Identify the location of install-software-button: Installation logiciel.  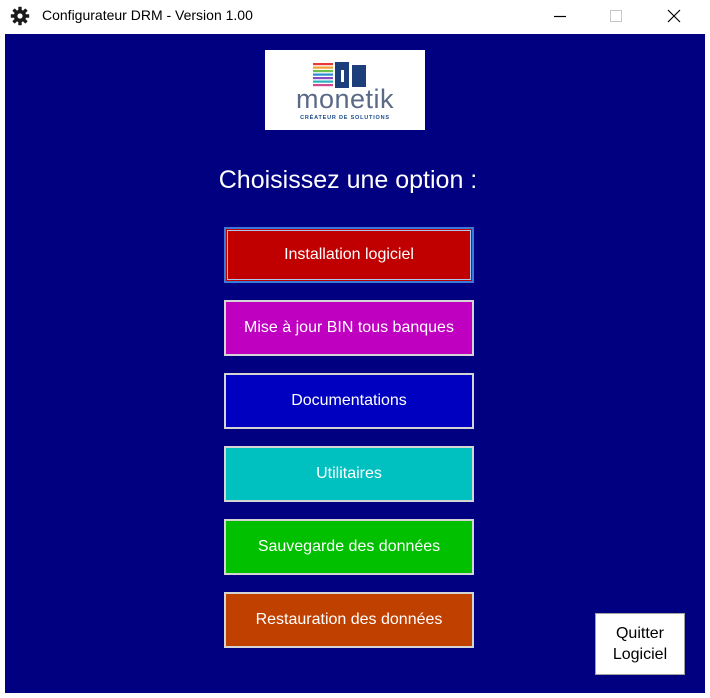
(349, 255).